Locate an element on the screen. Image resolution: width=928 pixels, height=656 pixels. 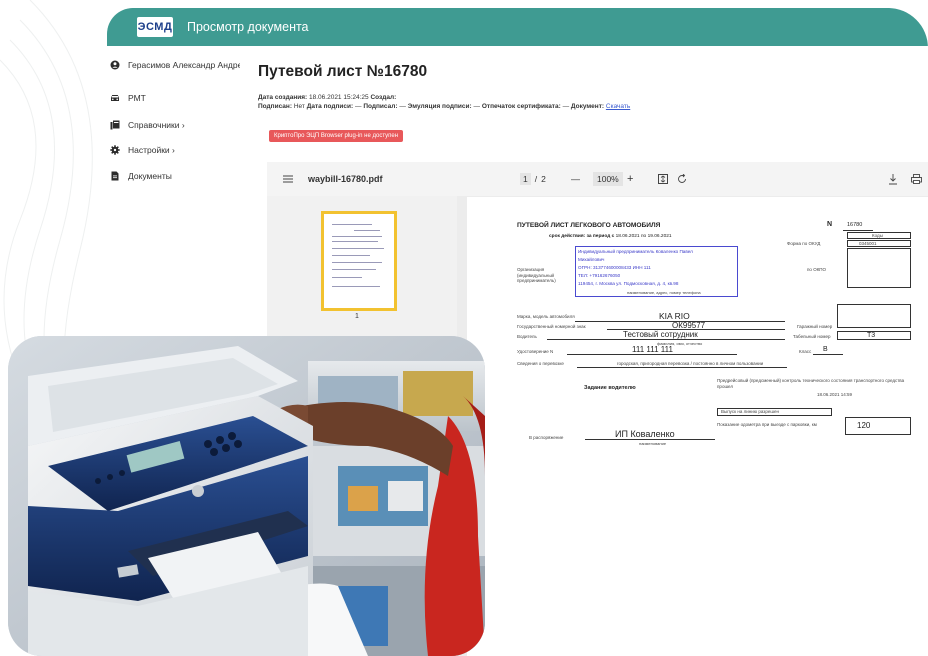
download-link: Скачать is located at coordinates (618, 106).